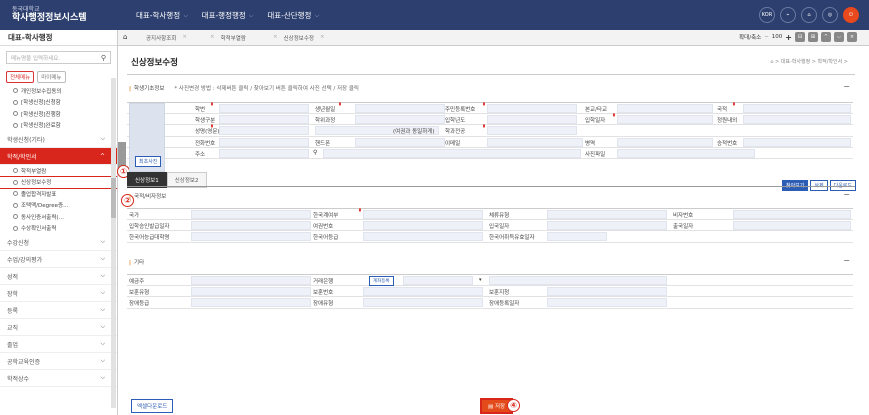 The image size is (869, 415). I want to click on logo: 동국대학교 학사행정정보시스템, so click(49, 14).